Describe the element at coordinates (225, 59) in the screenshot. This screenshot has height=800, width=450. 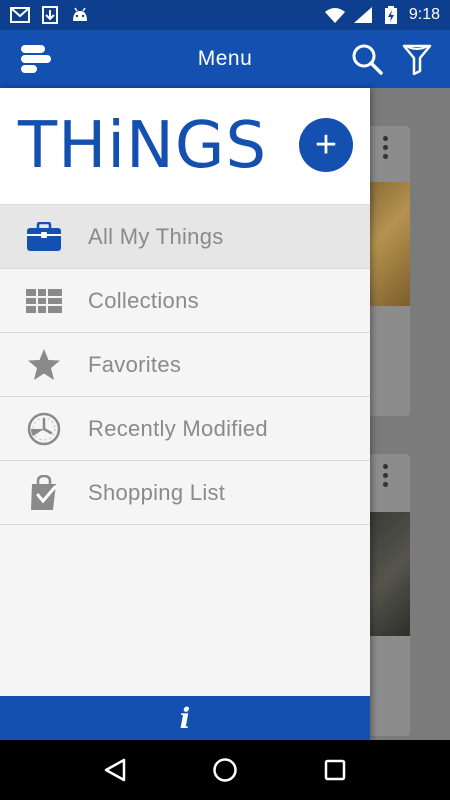
I see `app-bar: Menu` at that location.